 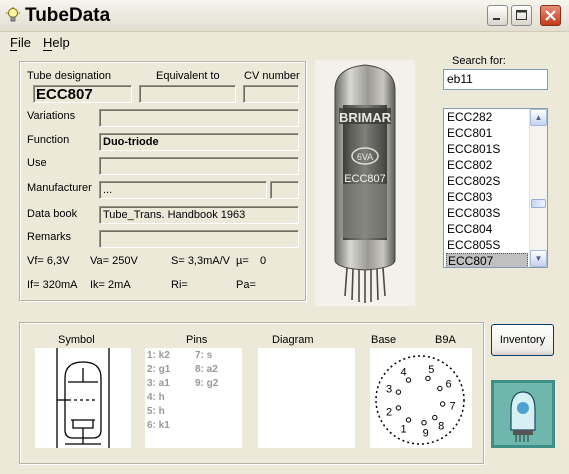 I want to click on function-field: Duo-triode, so click(x=199, y=142).